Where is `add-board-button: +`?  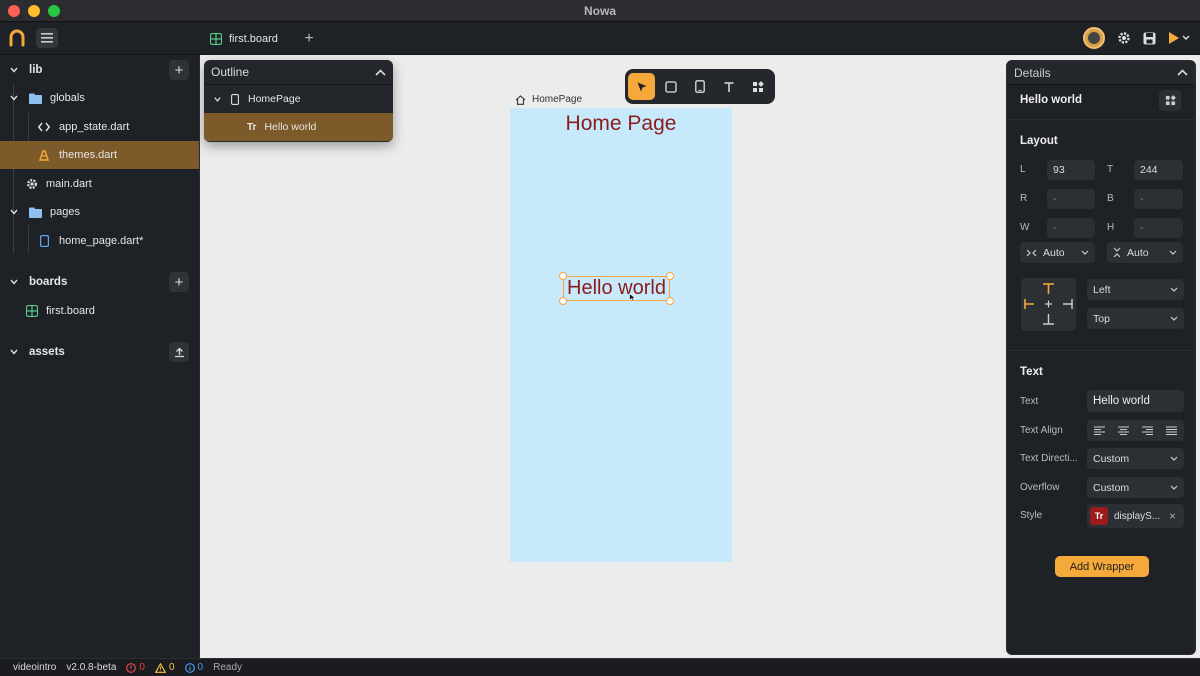
add-board-button: + is located at coordinates (179, 282).